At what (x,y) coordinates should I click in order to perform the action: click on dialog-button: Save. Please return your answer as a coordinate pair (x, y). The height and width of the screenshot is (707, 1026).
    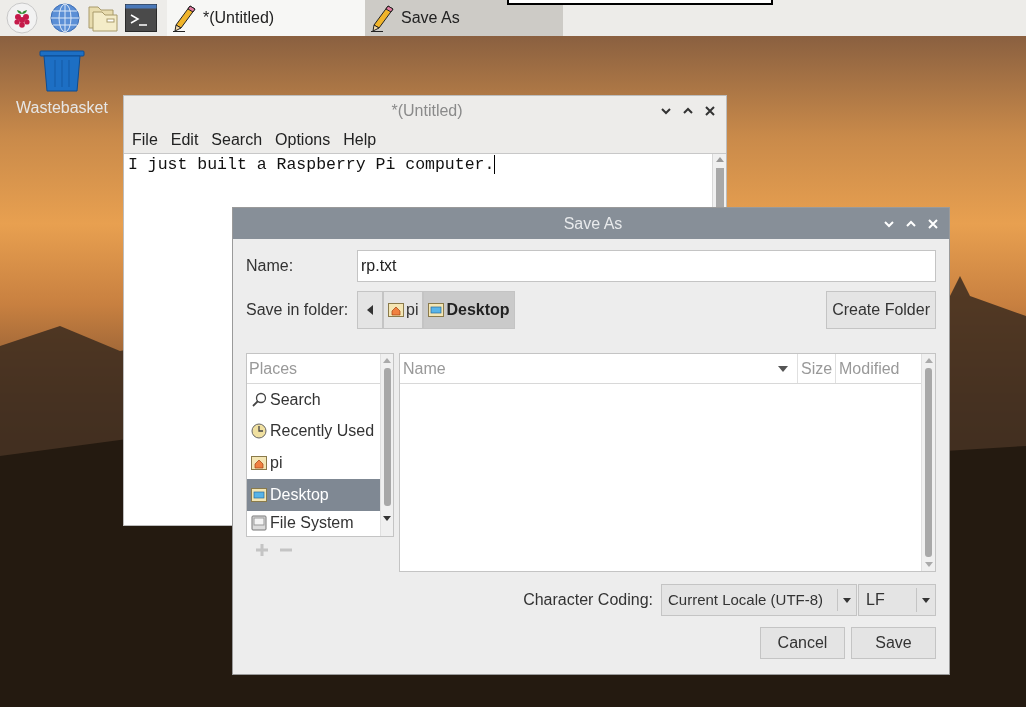
    Looking at the image, I should click on (893, 643).